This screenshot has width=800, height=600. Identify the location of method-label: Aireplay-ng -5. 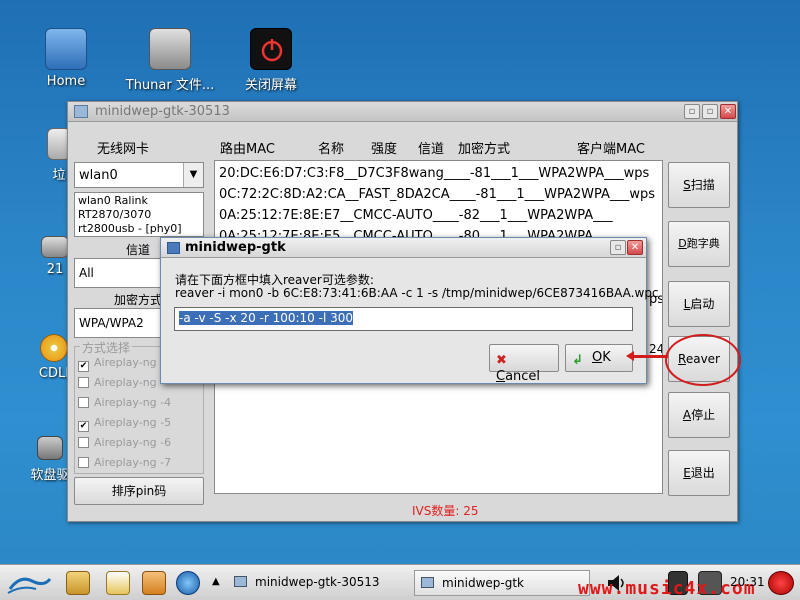
(133, 422).